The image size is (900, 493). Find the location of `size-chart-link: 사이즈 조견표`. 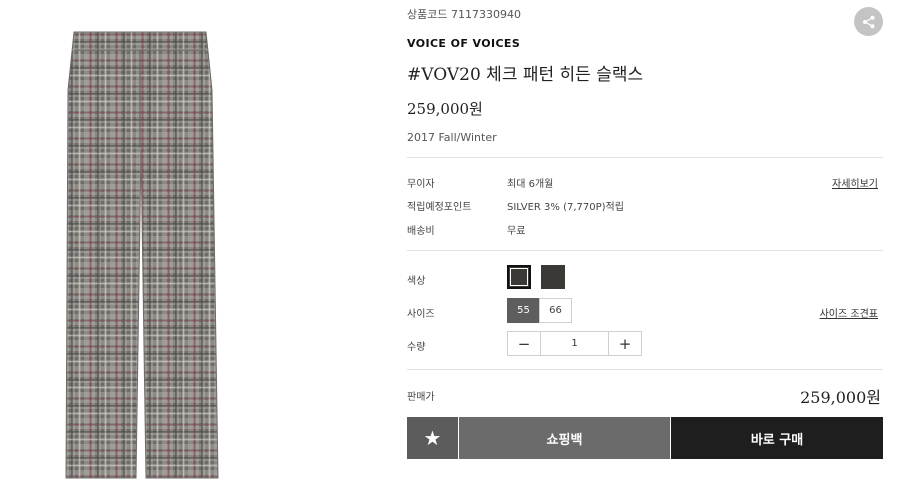

size-chart-link: 사이즈 조견표 is located at coordinates (849, 312).